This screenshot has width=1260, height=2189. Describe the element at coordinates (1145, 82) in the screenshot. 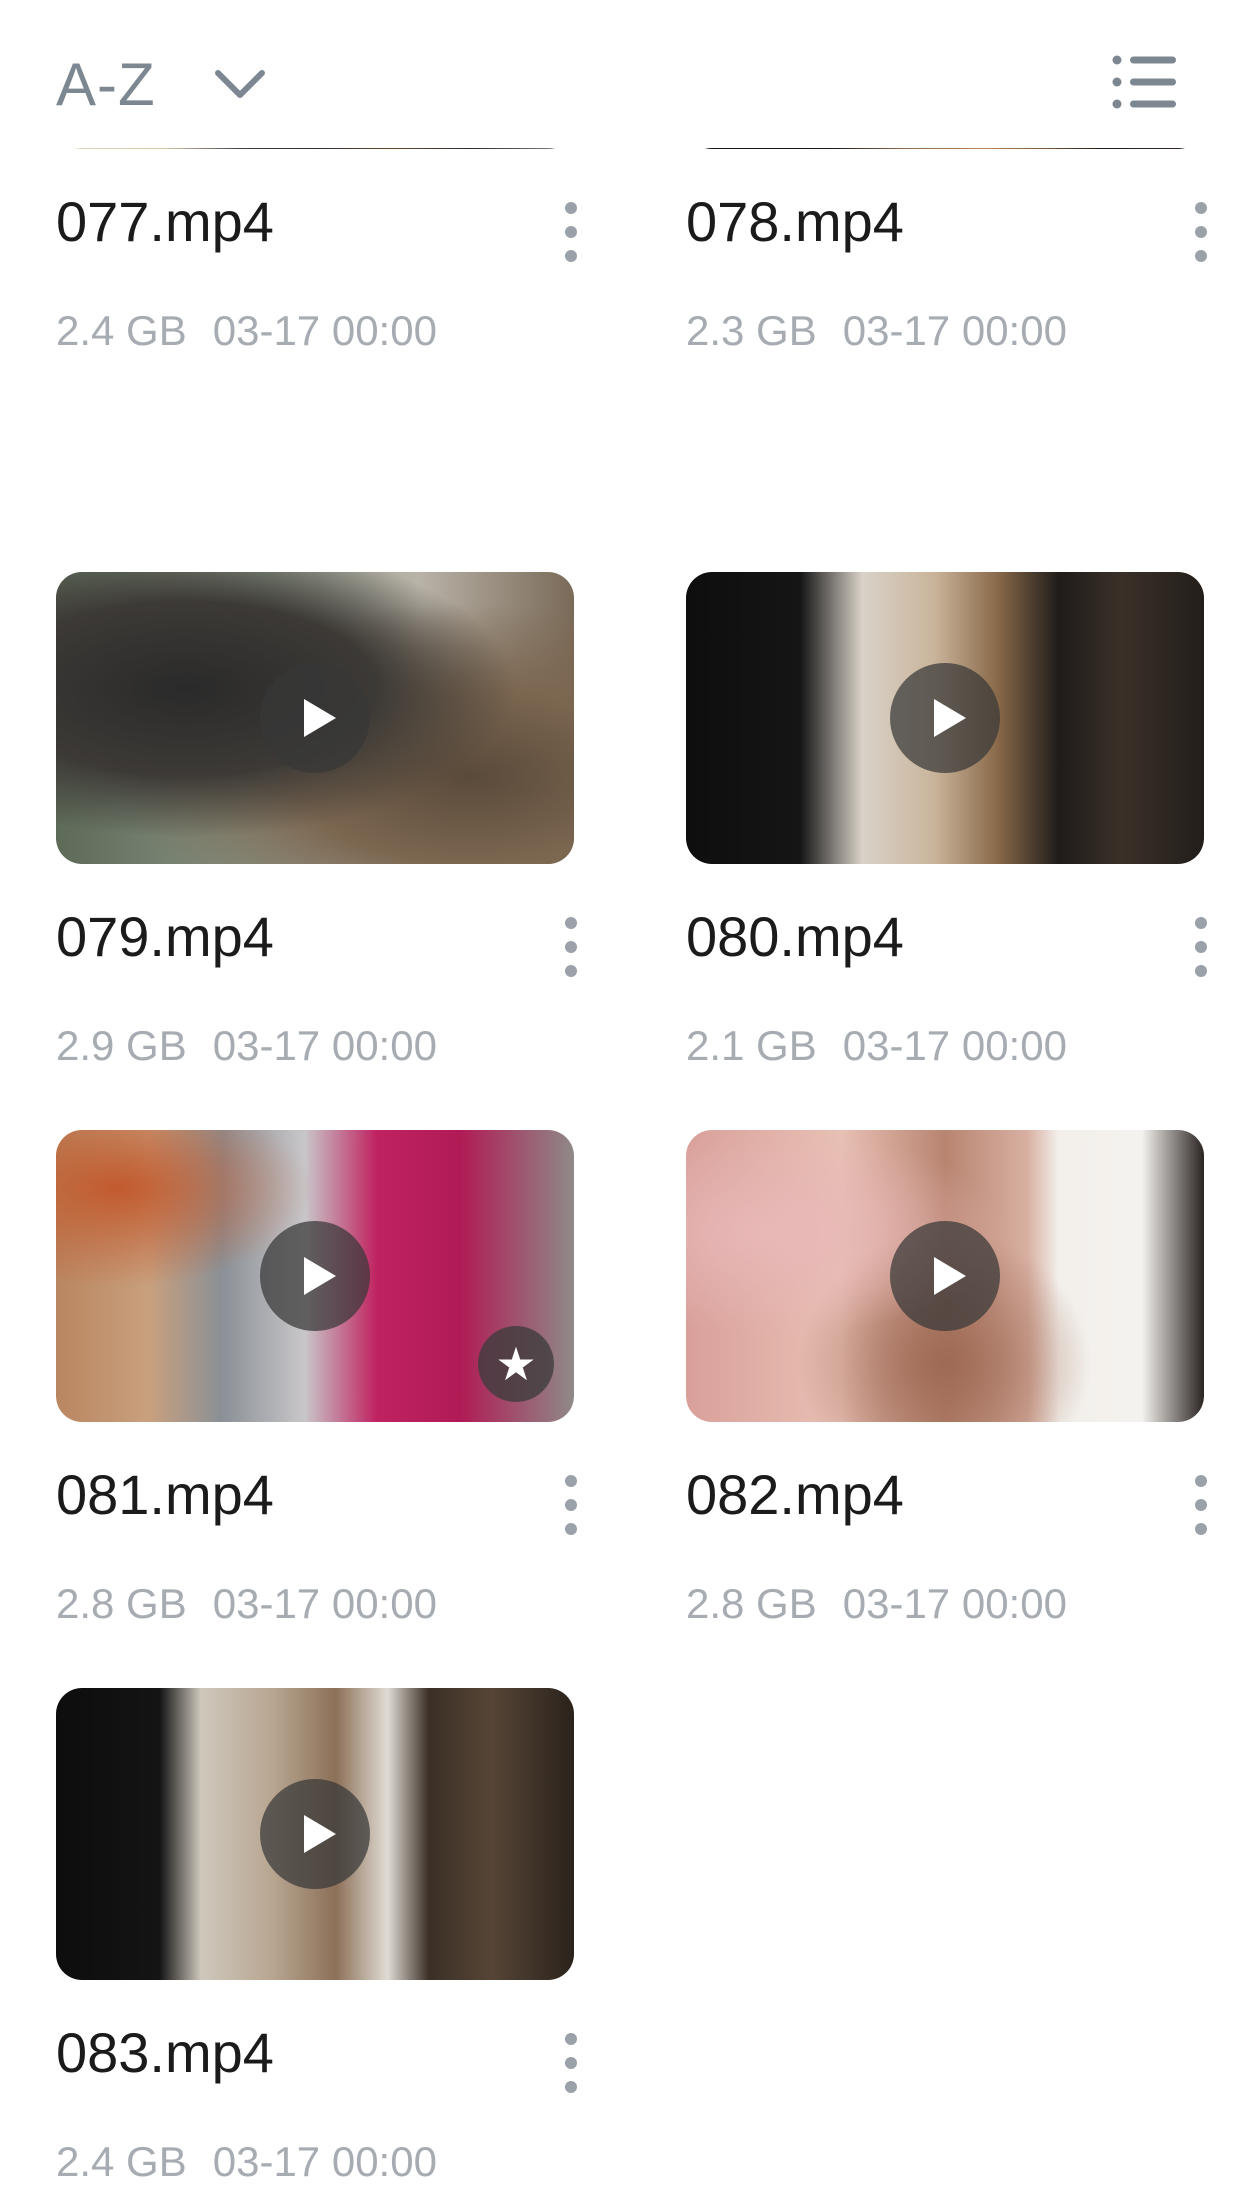

I see `list-menu-icon` at that location.